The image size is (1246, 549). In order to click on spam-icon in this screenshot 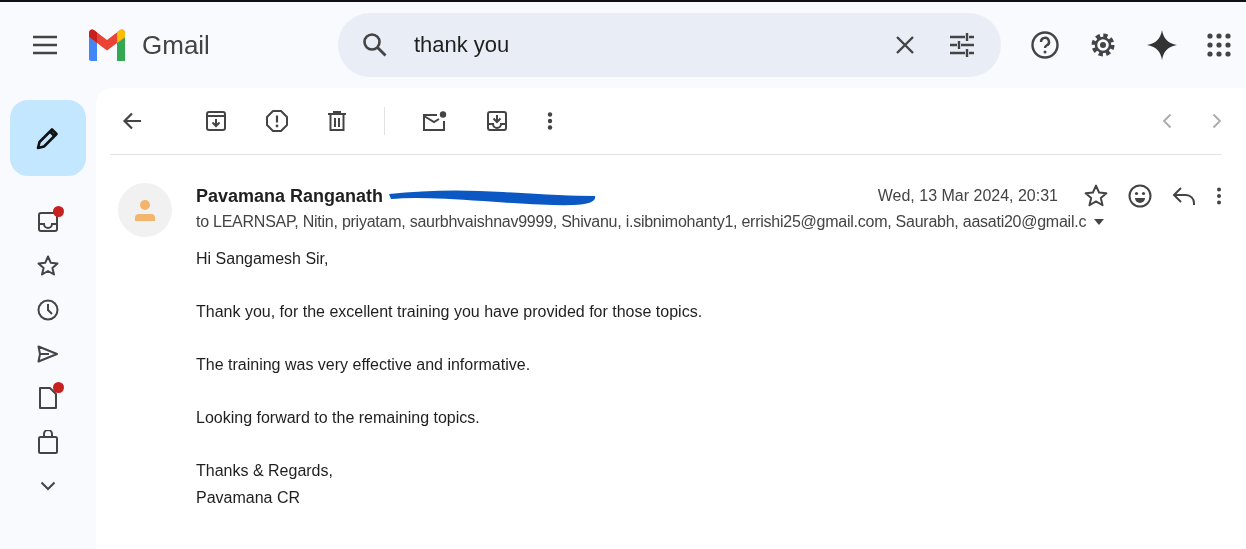, I will do `click(277, 121)`.